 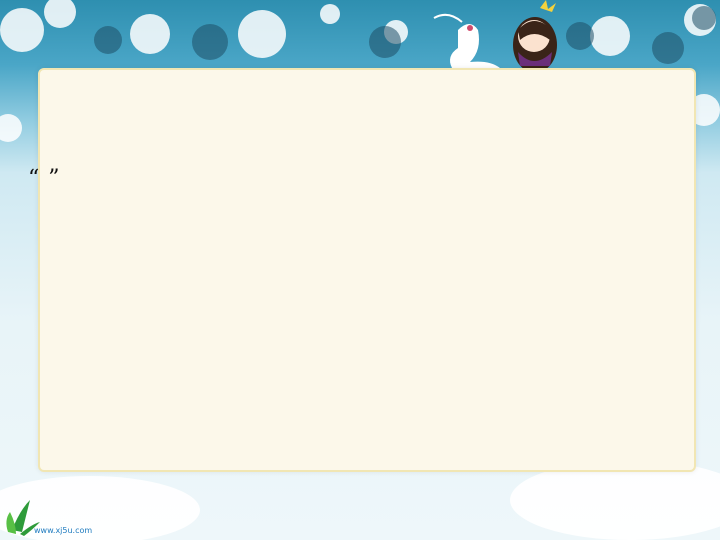 I want to click on body-line-3: “ ”, so click(x=44, y=178).